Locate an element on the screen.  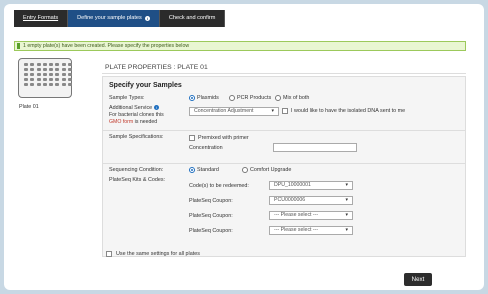
tab-entry-formats: Entry Formats is located at coordinates (41, 18).